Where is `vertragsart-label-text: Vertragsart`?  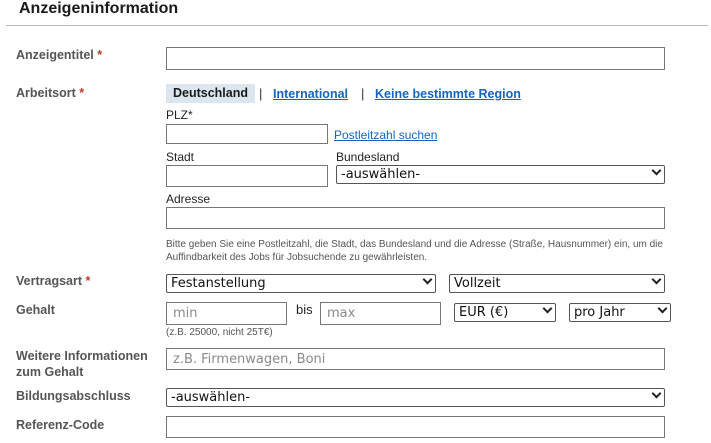
vertragsart-label-text: Vertragsart is located at coordinates (49, 281).